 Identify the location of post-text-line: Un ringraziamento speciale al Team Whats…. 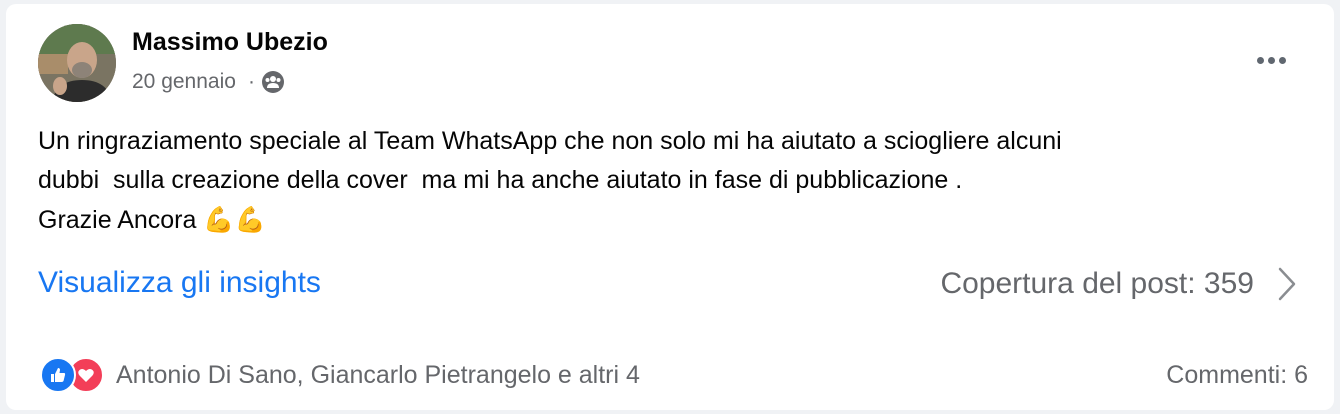
(550, 141).